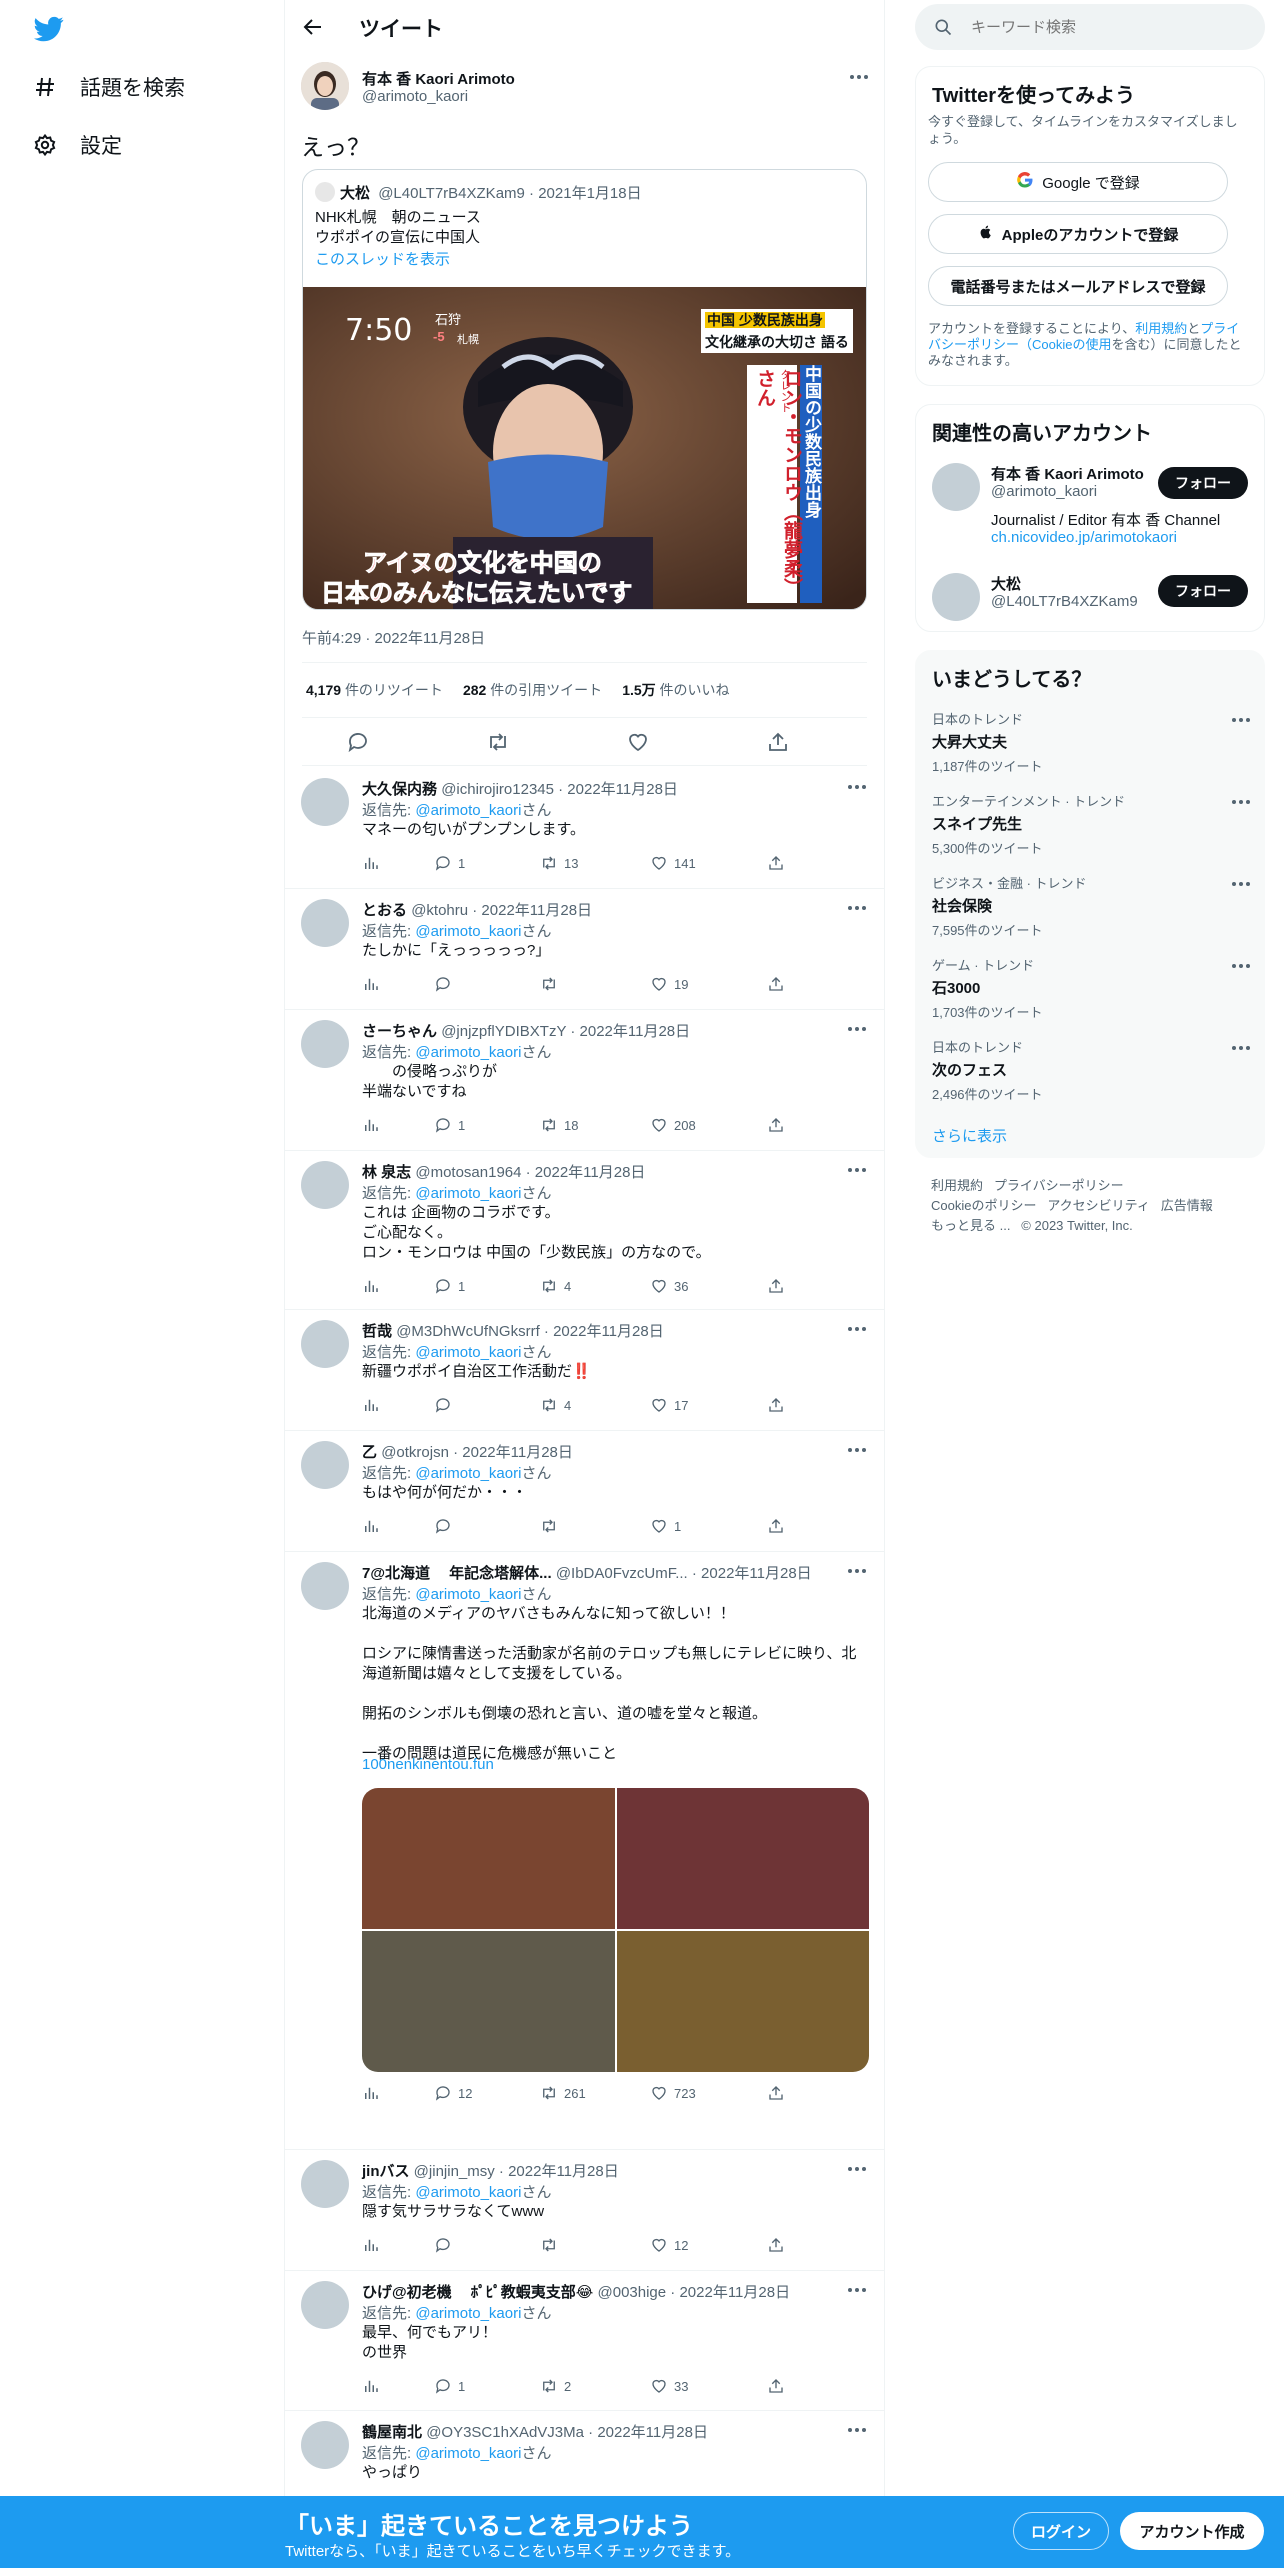  What do you see at coordinates (638, 742) in the screenshot?
I see `like-icon` at bounding box center [638, 742].